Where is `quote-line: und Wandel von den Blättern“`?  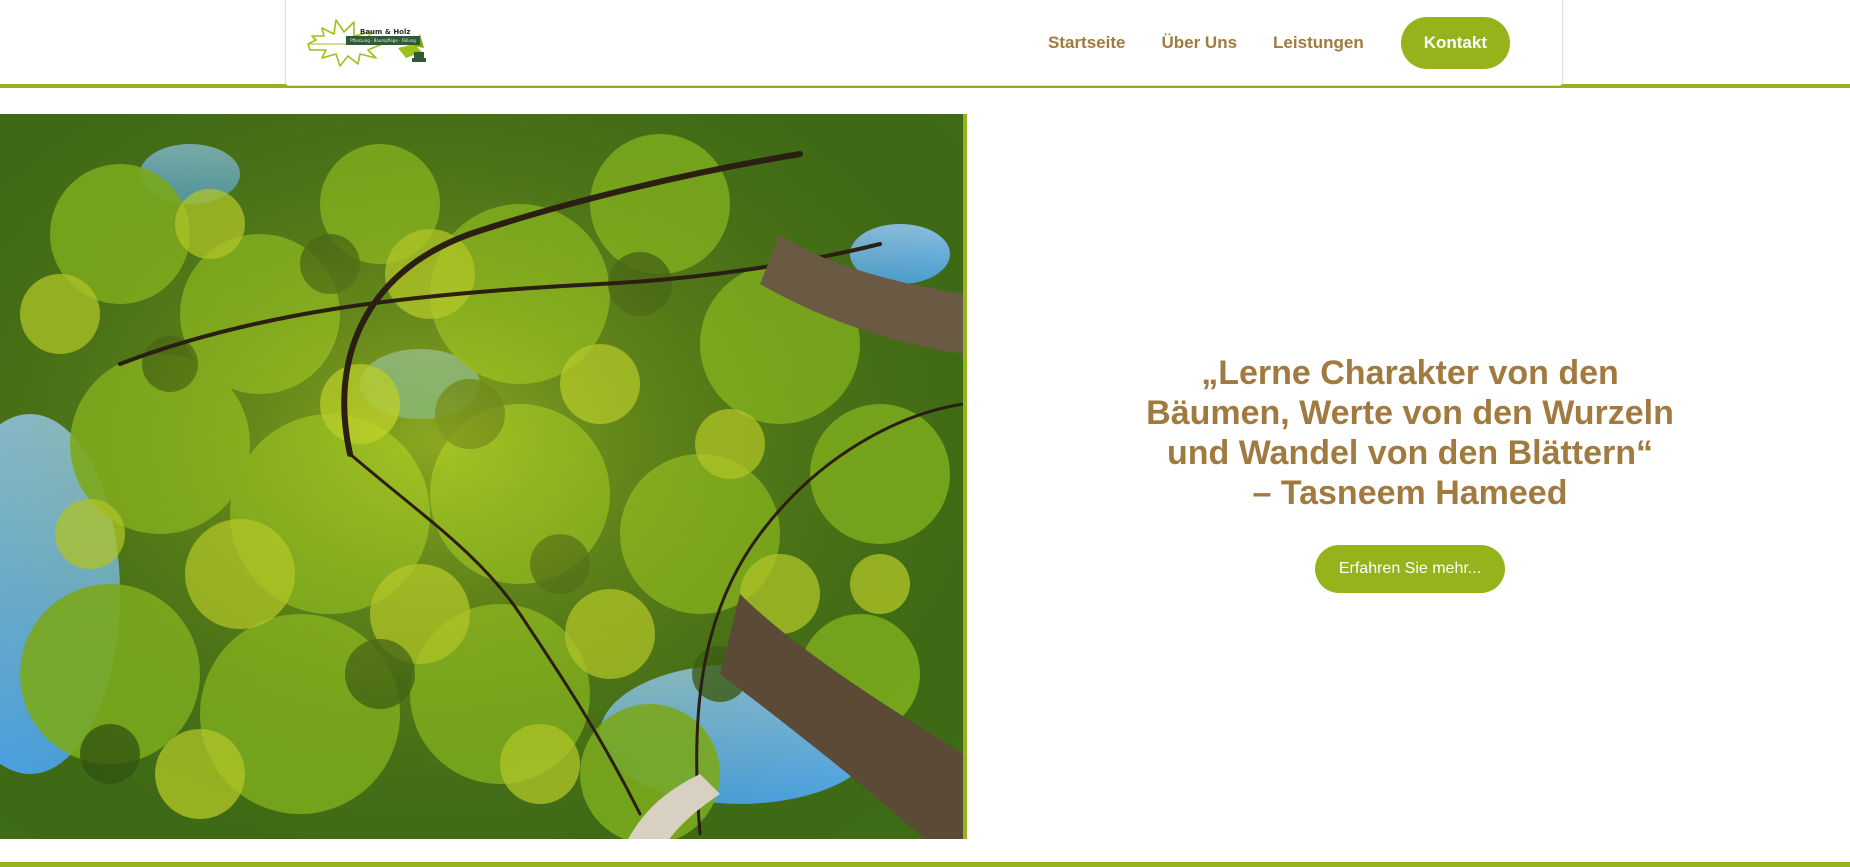
quote-line: und Wandel von den Blättern“ is located at coordinates (1410, 453).